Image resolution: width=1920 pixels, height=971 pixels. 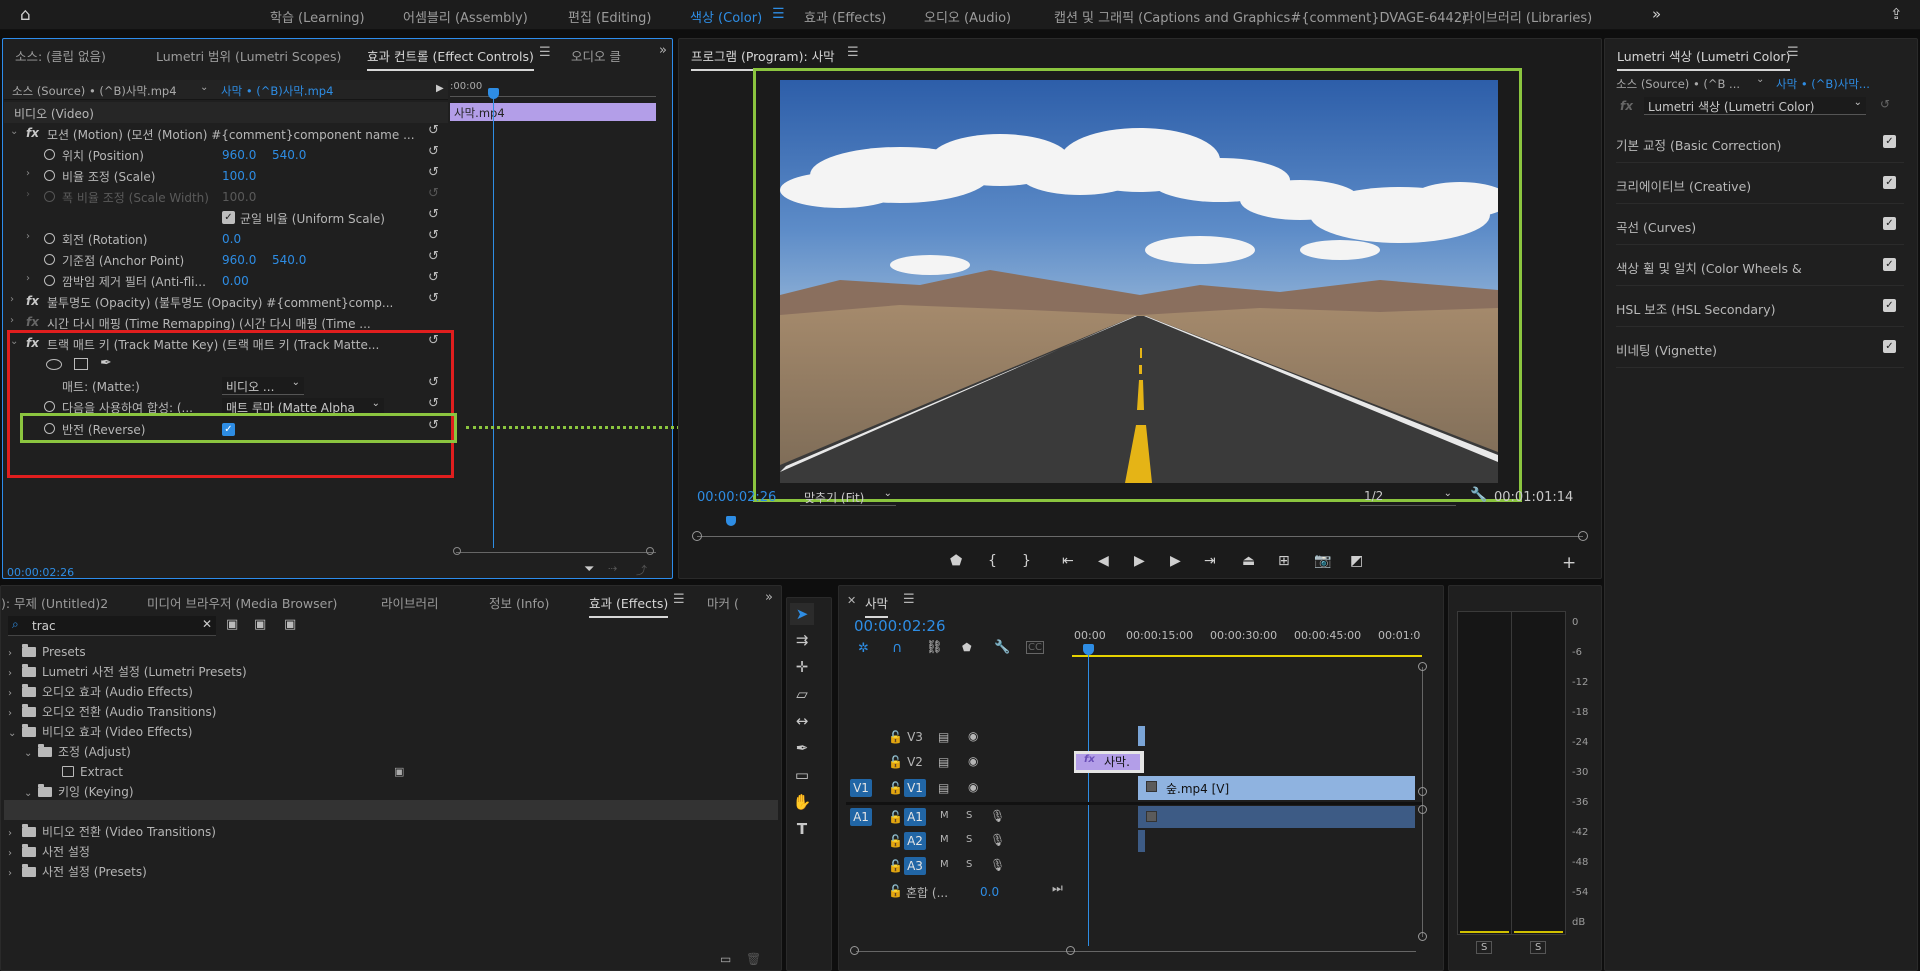 I want to click on filter-icon: ⏷, so click(x=589, y=569).